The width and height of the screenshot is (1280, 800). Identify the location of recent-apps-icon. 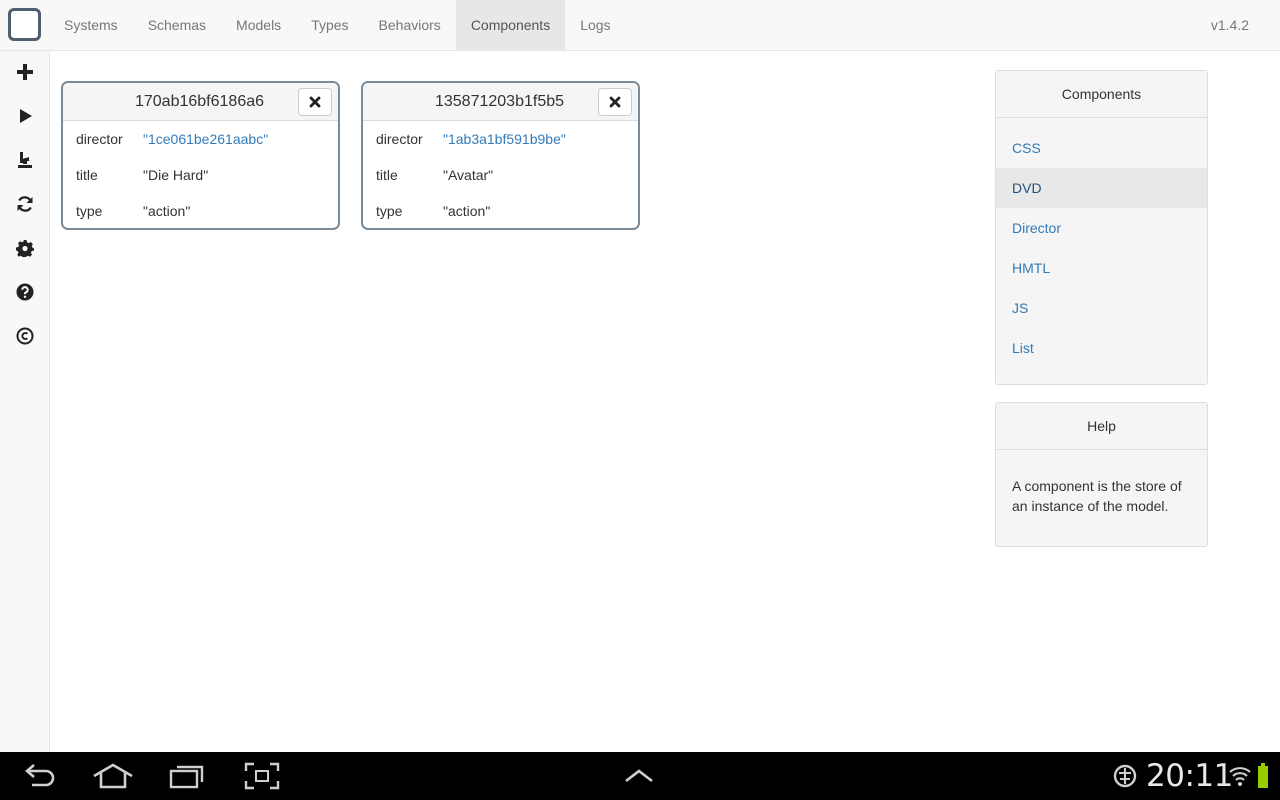
(186, 777).